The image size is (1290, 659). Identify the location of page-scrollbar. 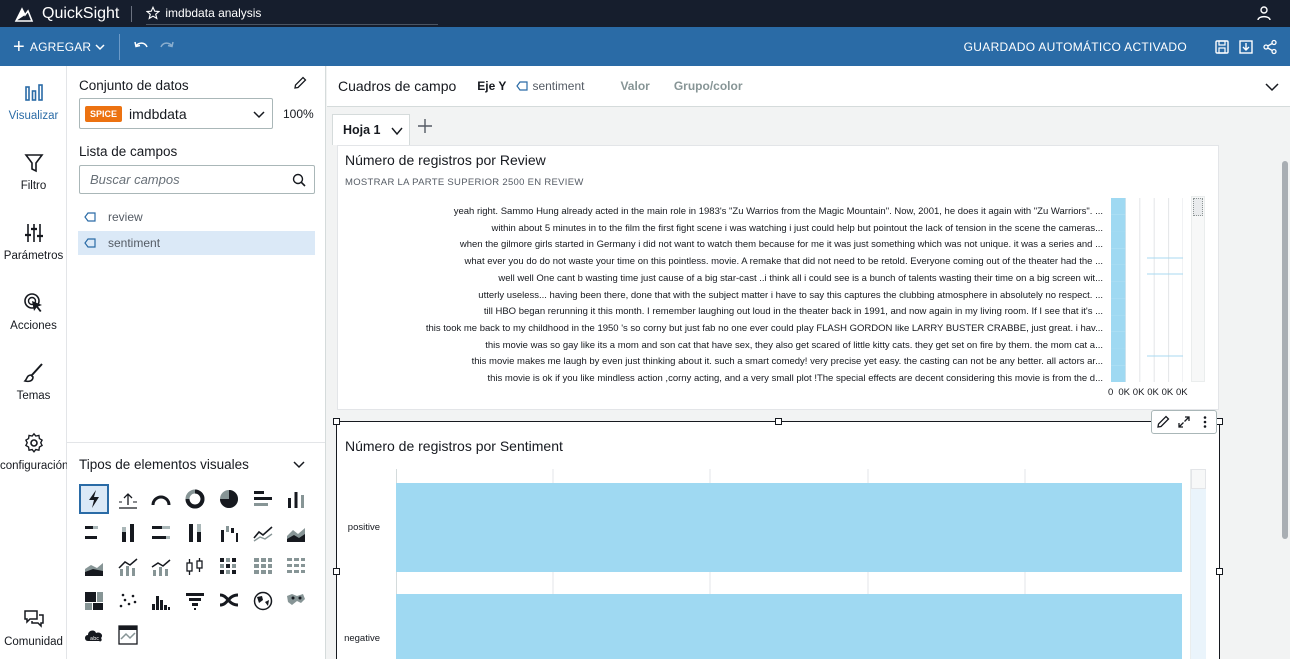
(1285, 402).